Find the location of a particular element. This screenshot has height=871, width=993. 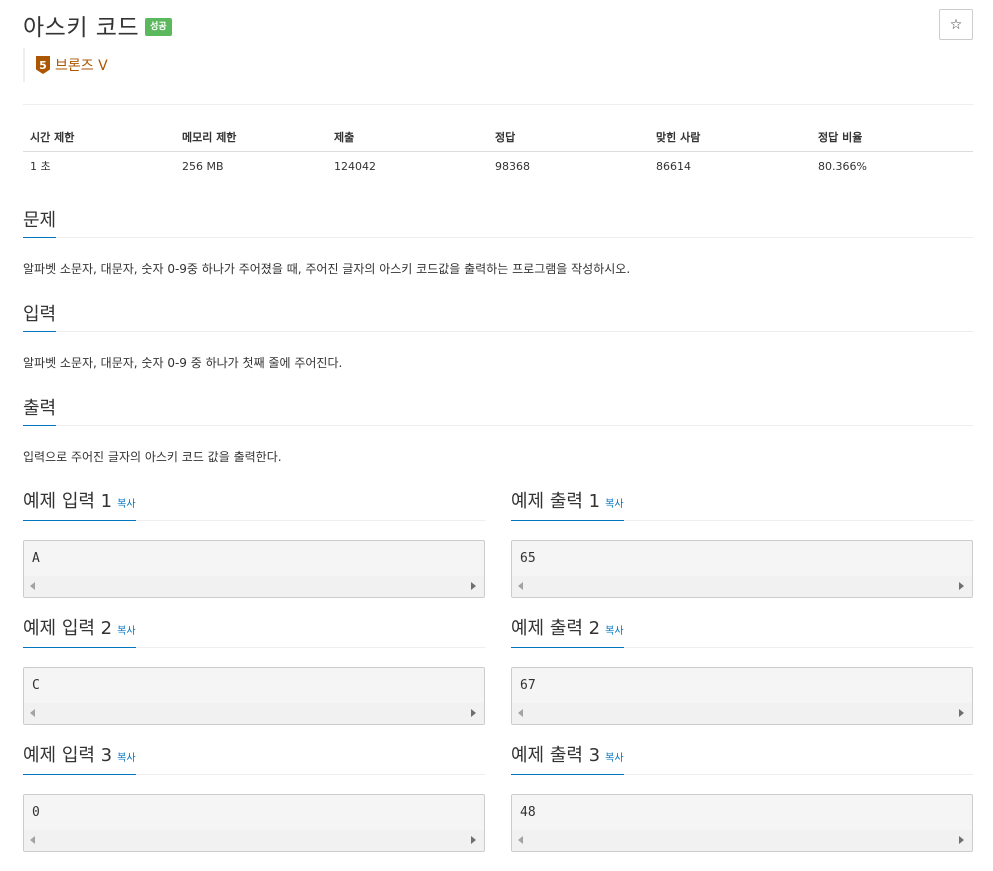

sample-input-1-box: A is located at coordinates (254, 569).